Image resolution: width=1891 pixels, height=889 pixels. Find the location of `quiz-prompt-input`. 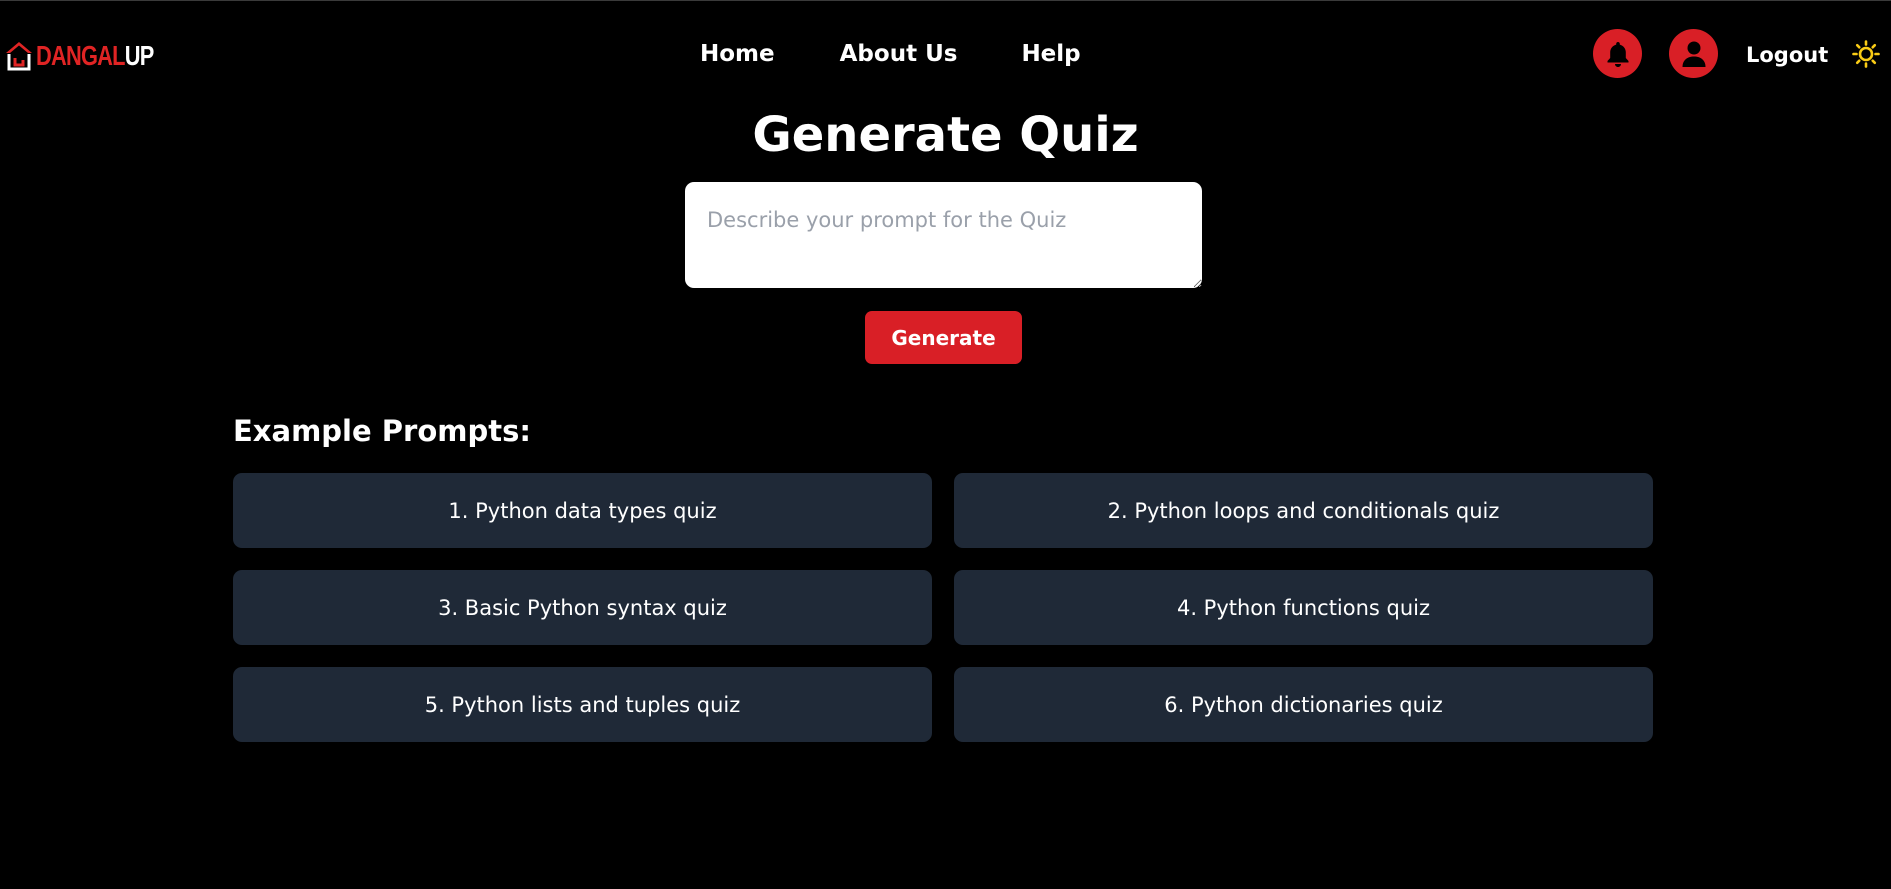

quiz-prompt-input is located at coordinates (943, 235).